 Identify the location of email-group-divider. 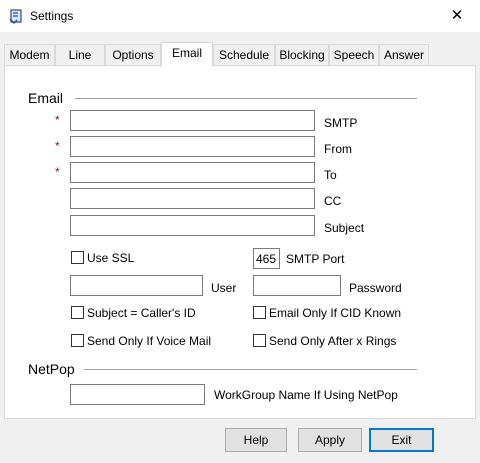
(246, 98).